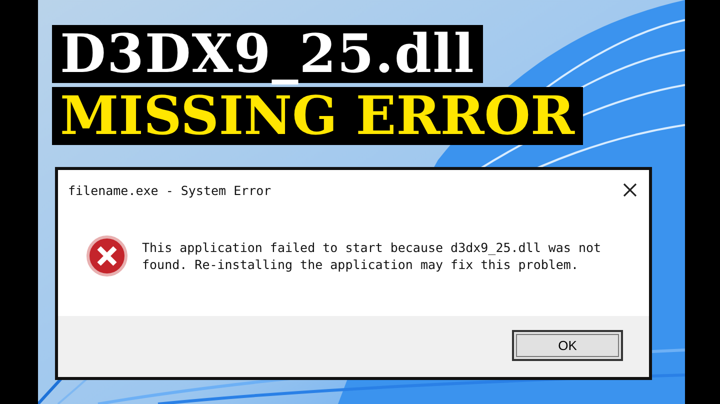  What do you see at coordinates (170, 190) in the screenshot?
I see `dialog-title: filename.exe - System Error` at bounding box center [170, 190].